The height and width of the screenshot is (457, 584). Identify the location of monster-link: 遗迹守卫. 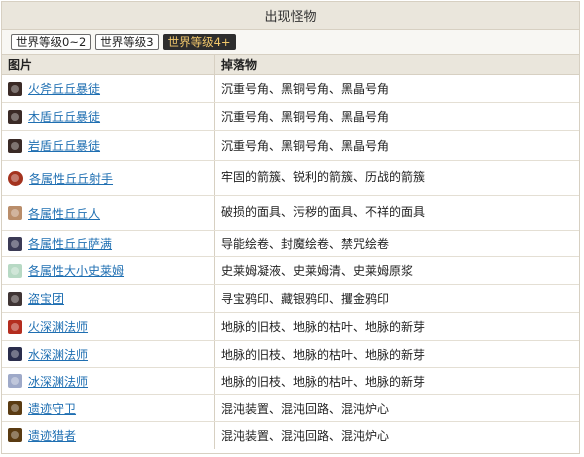
(52, 408).